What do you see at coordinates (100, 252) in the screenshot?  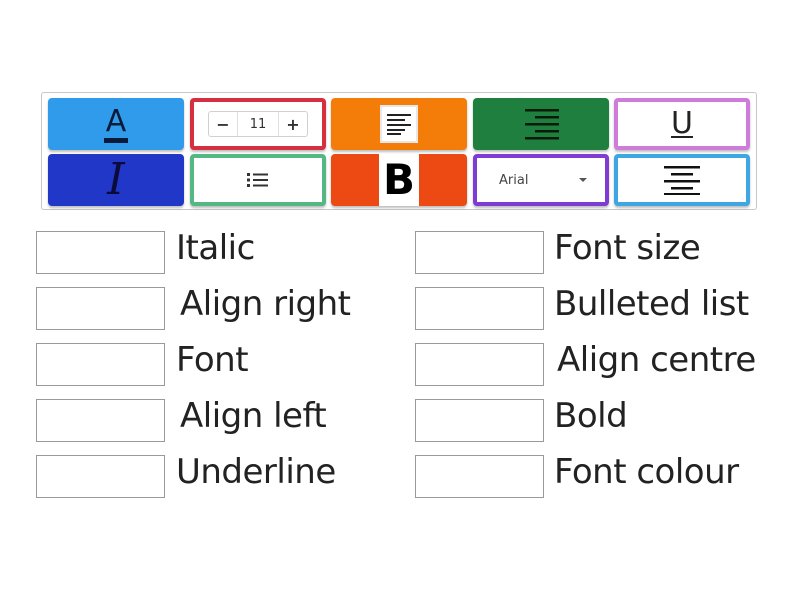 I see `drop-slot-italic` at bounding box center [100, 252].